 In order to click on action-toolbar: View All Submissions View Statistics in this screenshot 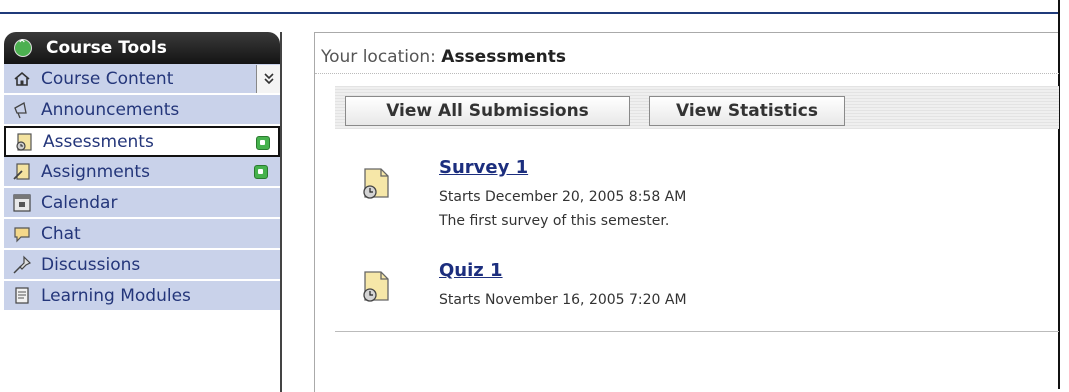, I will do `click(697, 107)`.